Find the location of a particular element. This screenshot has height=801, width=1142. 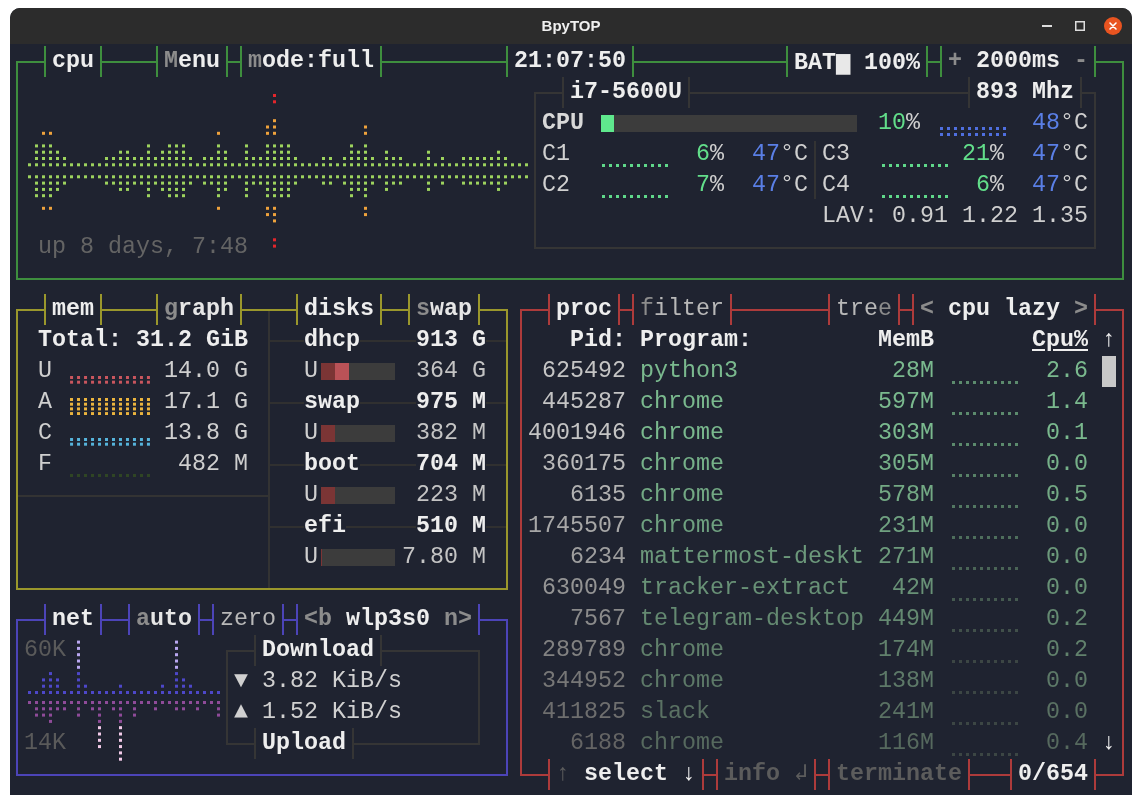

process-row: 4001946 chrome 303M 0.1 is located at coordinates (808, 433).